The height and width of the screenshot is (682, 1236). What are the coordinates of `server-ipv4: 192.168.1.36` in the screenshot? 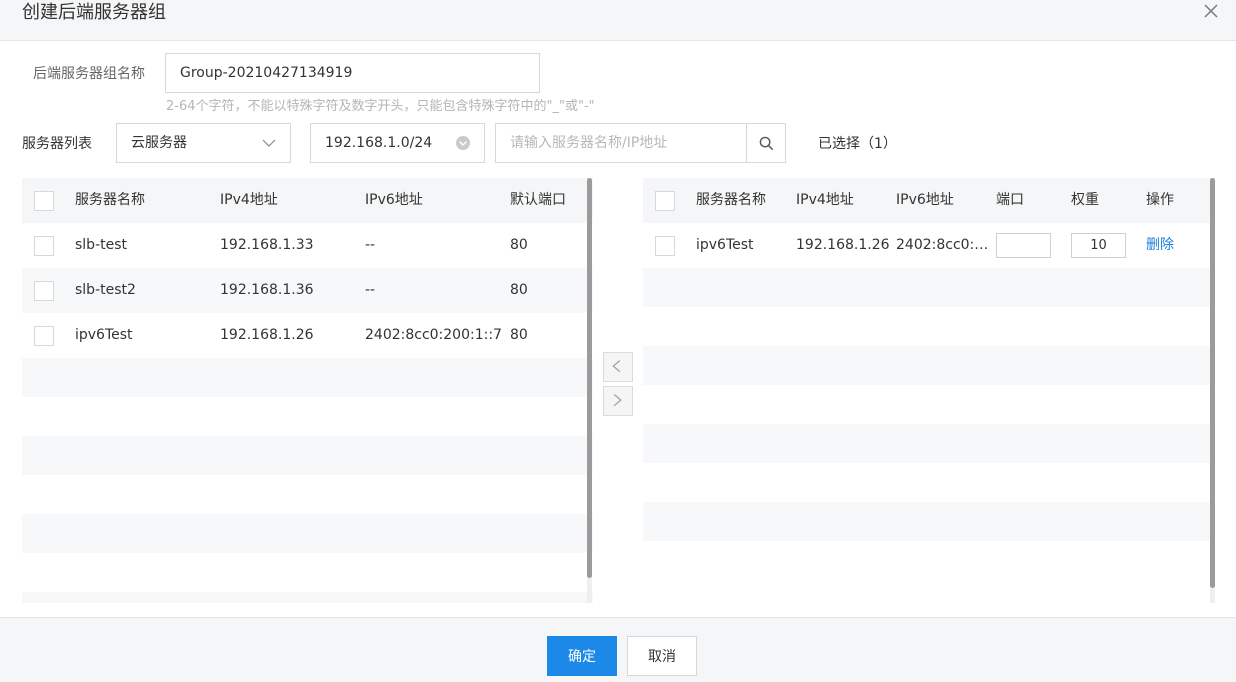 It's located at (267, 290).